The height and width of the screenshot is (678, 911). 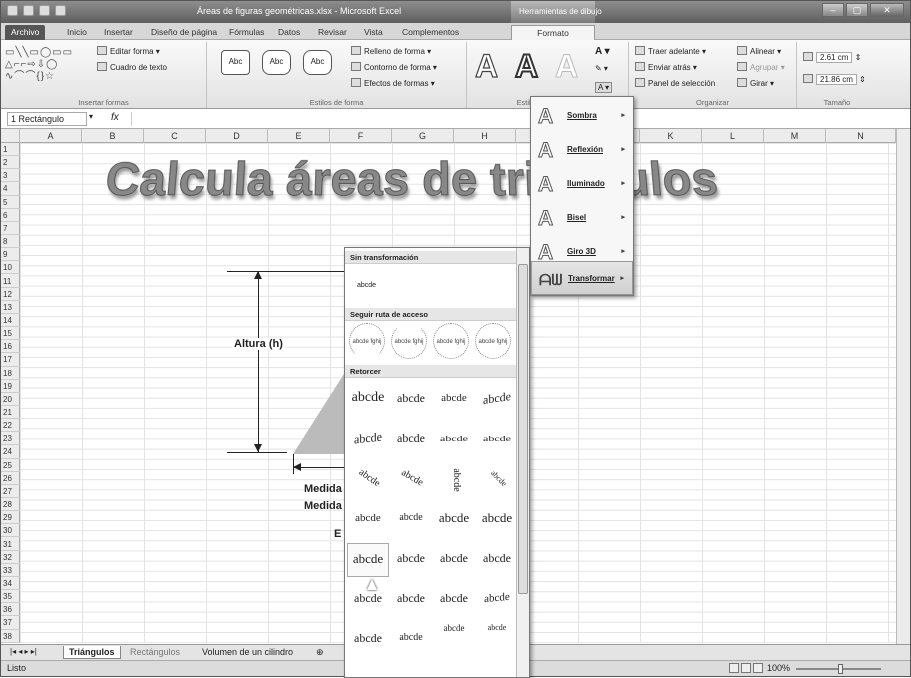 I want to click on shape-outline-button: Contorno de forma ▾, so click(x=394, y=67).